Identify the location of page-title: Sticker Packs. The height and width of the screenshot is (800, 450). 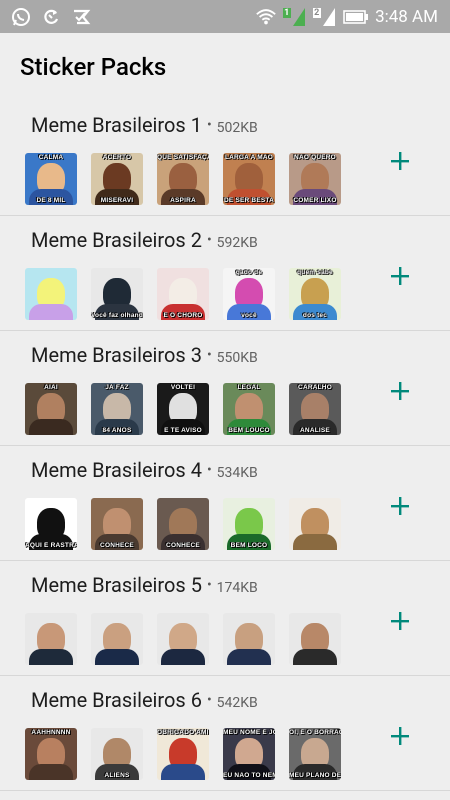
(93, 67).